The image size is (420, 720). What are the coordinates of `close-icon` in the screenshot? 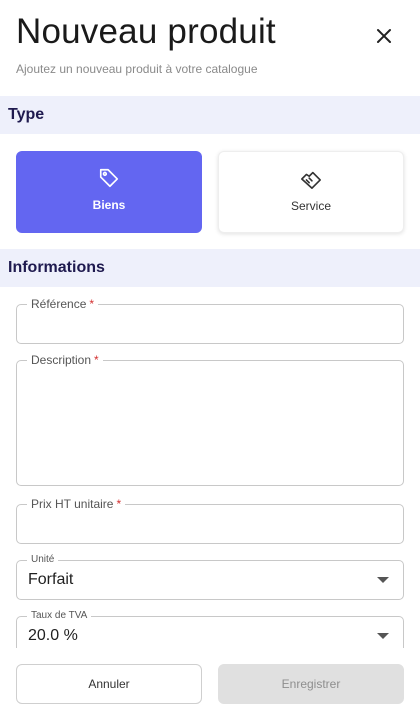 It's located at (384, 36).